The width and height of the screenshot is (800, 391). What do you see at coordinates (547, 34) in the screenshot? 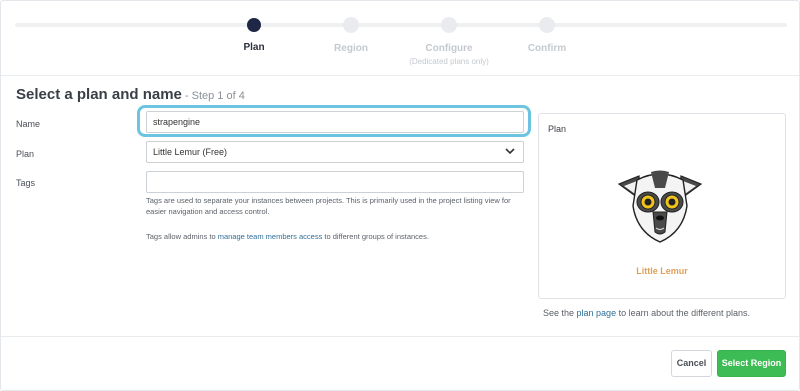
I see `step-confirm: Confirm` at bounding box center [547, 34].